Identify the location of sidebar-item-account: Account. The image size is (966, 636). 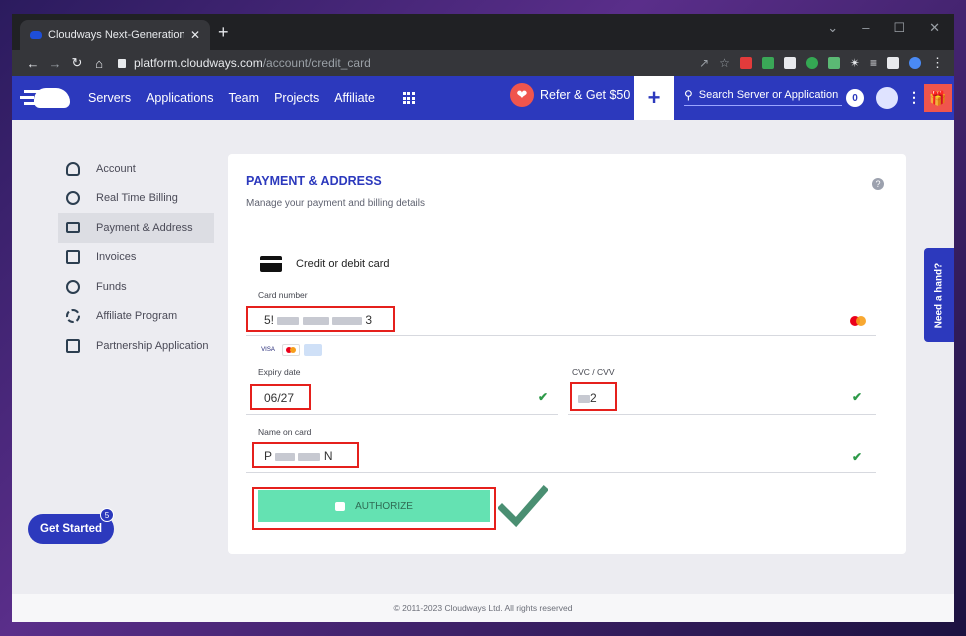
(136, 169).